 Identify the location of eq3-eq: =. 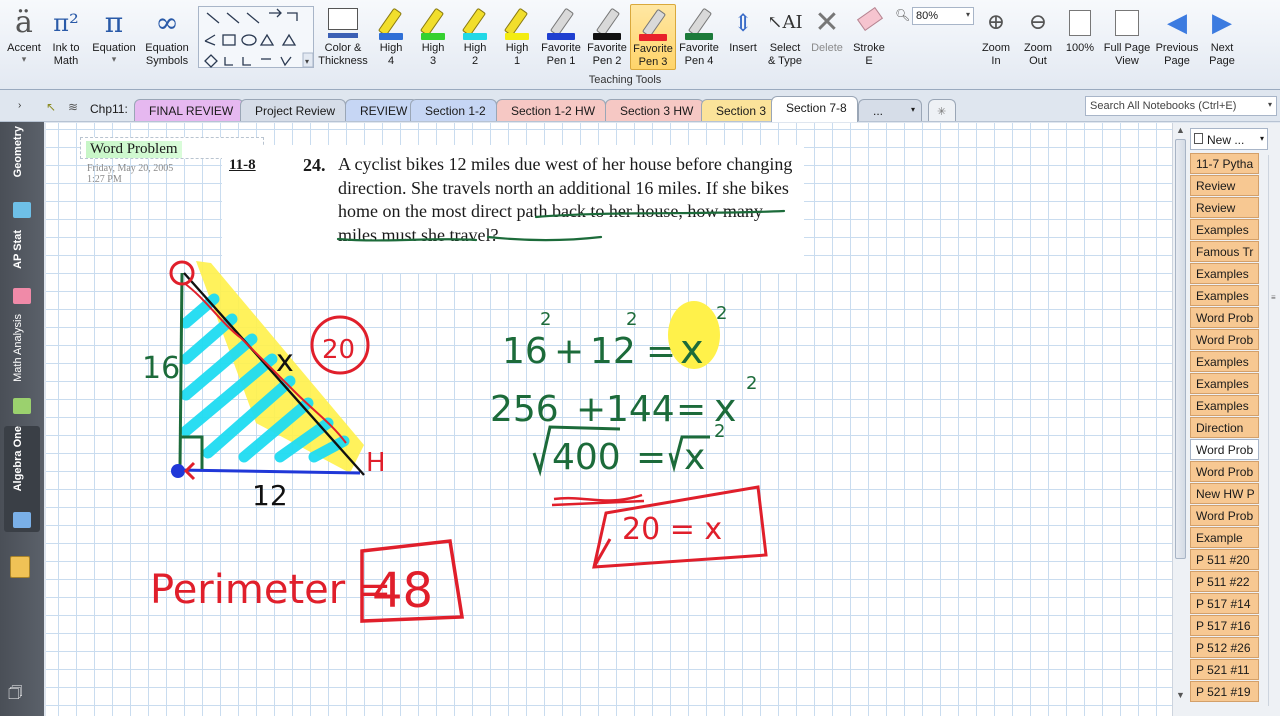
(651, 457).